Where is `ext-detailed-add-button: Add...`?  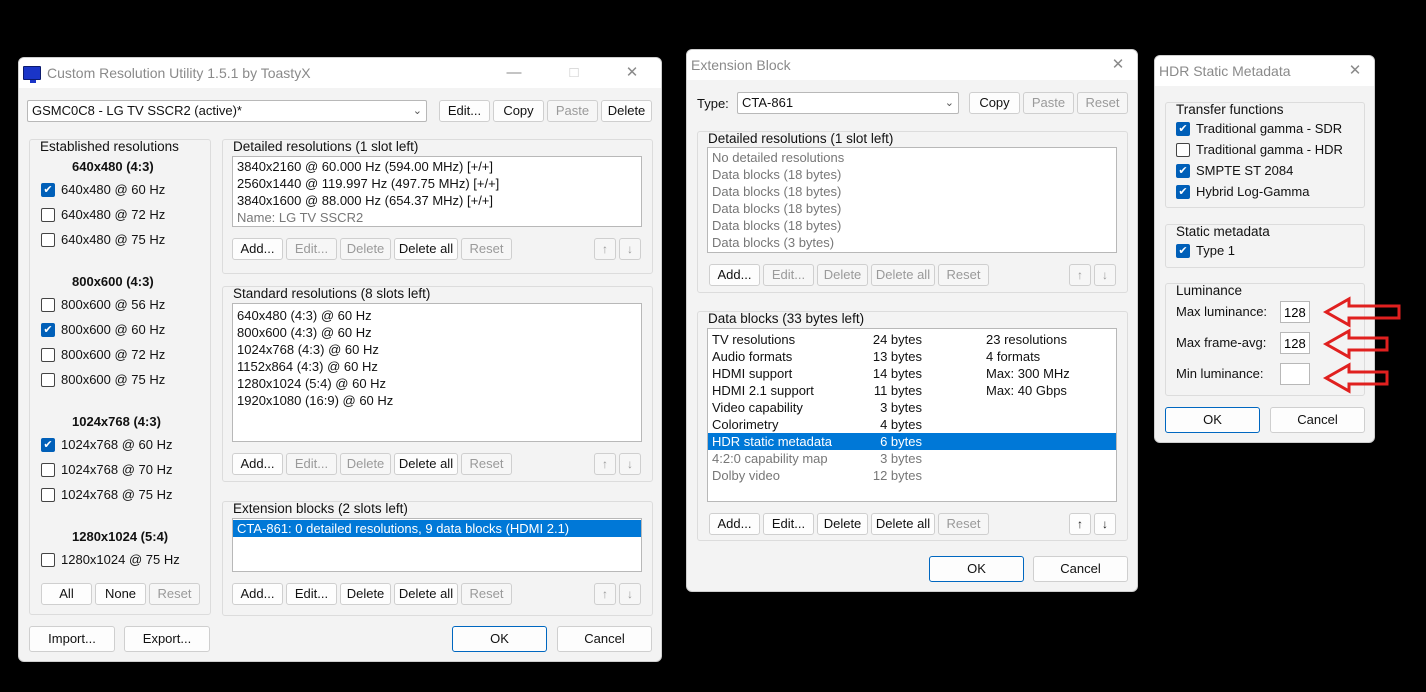
ext-detailed-add-button: Add... is located at coordinates (734, 275).